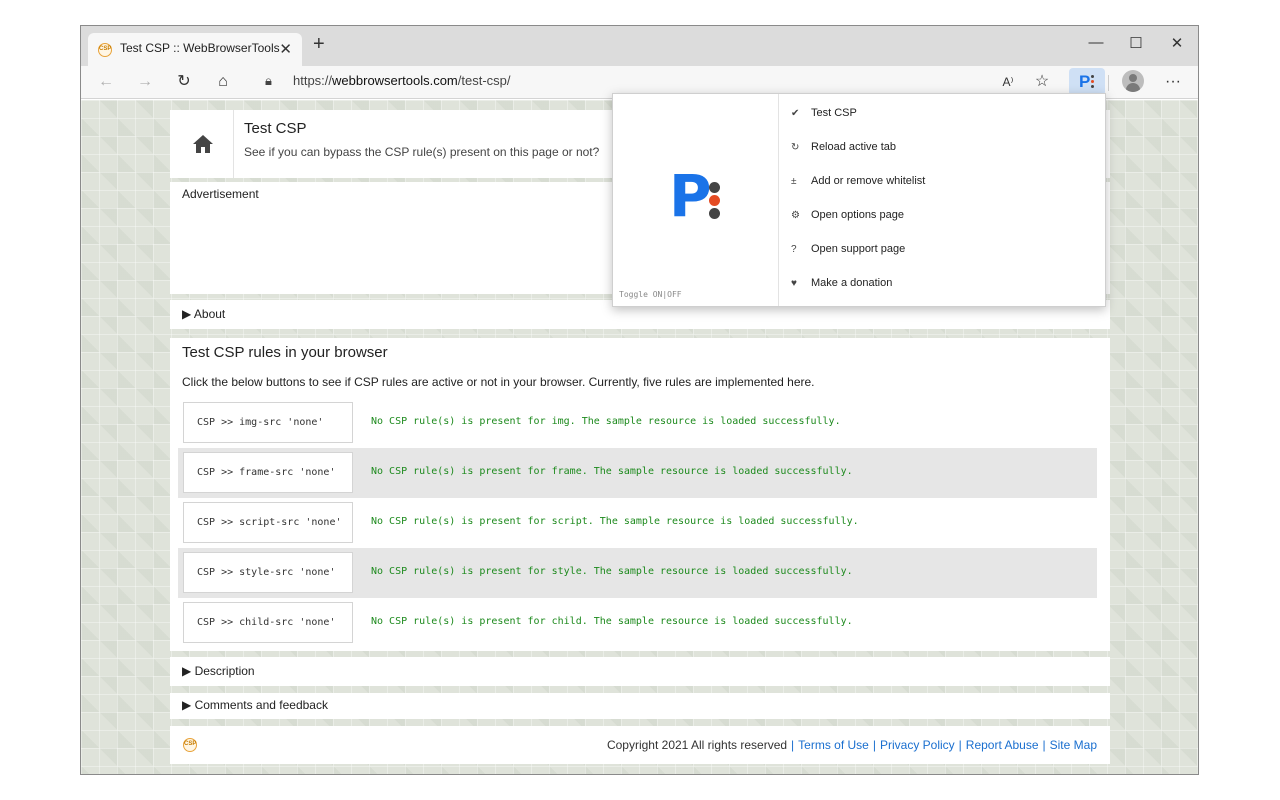 The height and width of the screenshot is (800, 1280). What do you see at coordinates (285, 352) in the screenshot?
I see `main-title: Test CSP rules in your browser` at bounding box center [285, 352].